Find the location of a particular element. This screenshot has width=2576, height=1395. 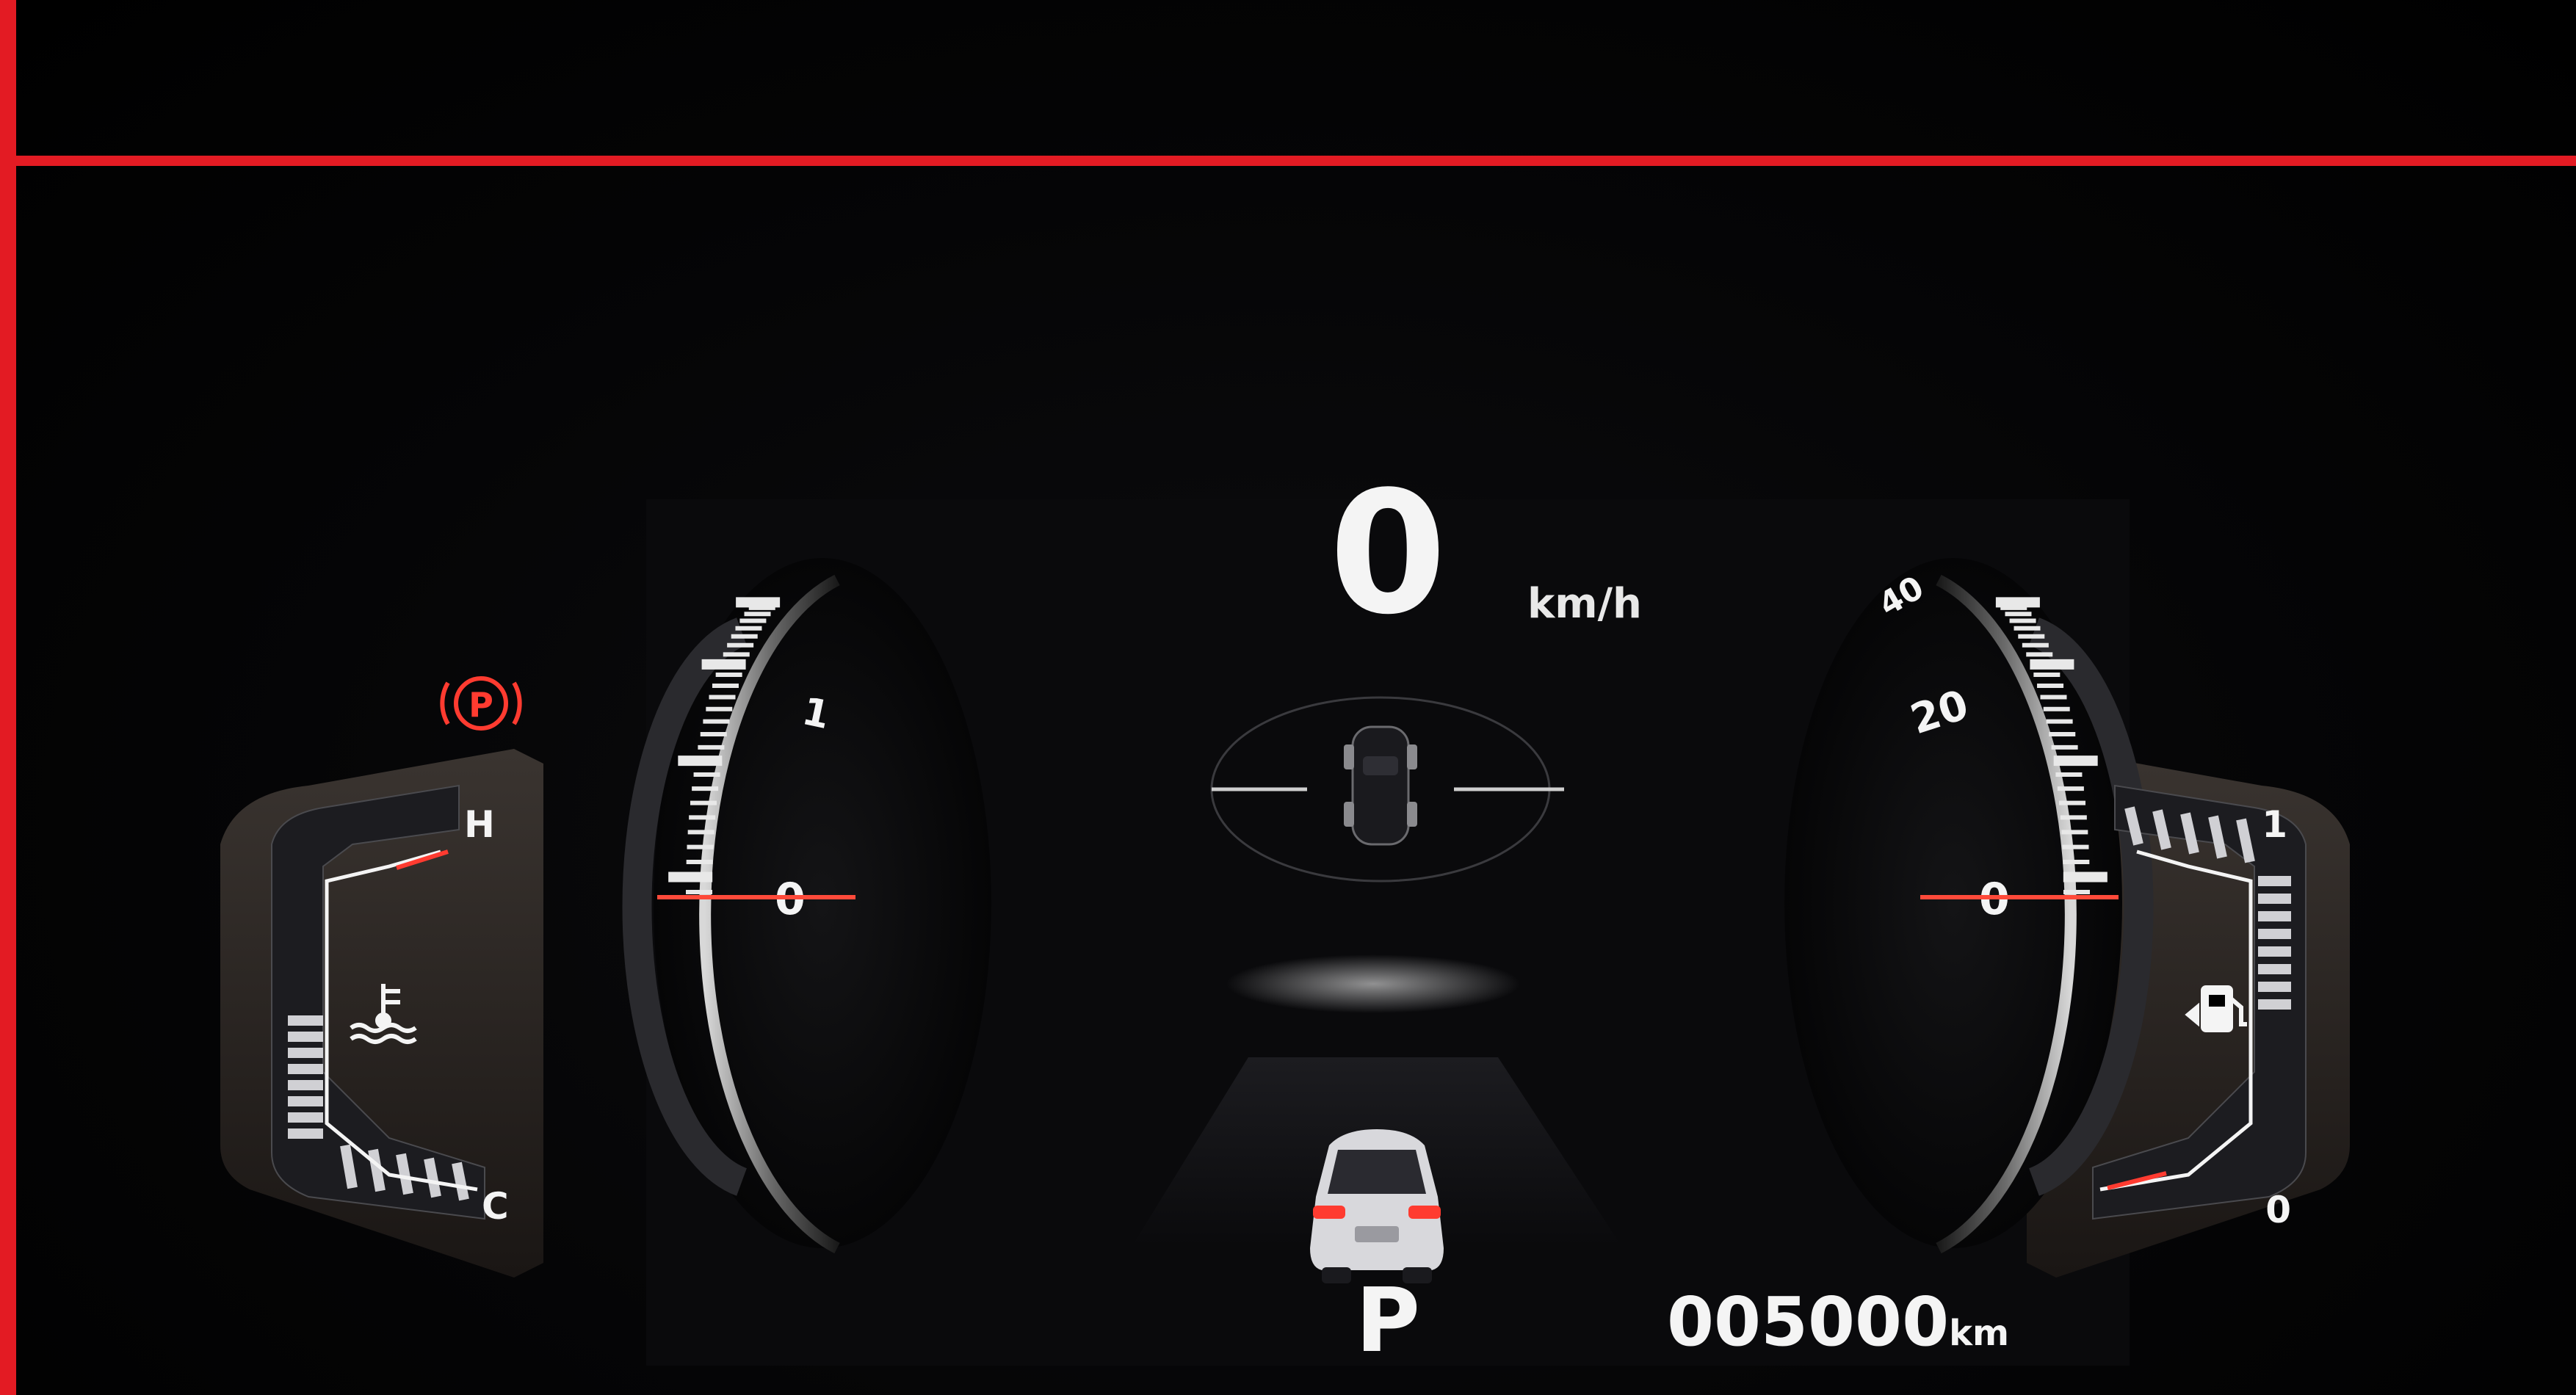

vehicle-rear-icon is located at coordinates (1377, 1206).